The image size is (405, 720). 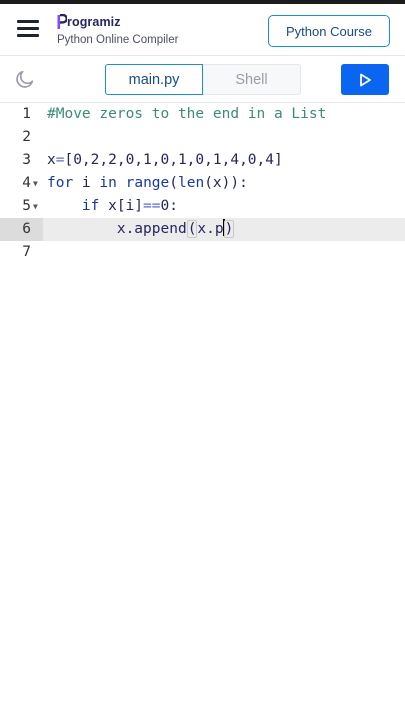 I want to click on logo-text: rogramiz, so click(x=94, y=22).